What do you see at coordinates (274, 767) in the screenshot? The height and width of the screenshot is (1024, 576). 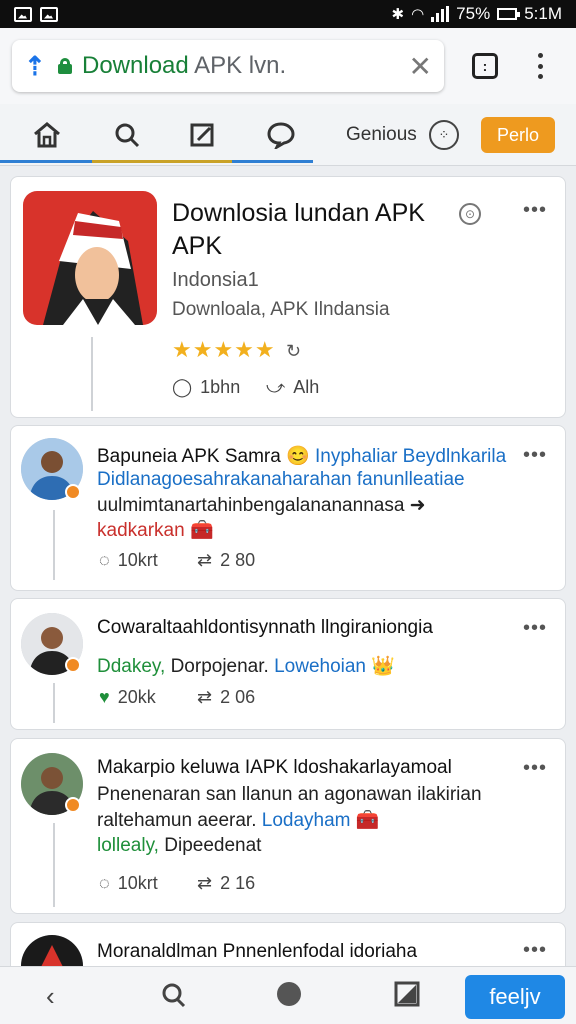 I see `post-author: Makarpio keluwa IAPK ldoshakarlayamoal` at bounding box center [274, 767].